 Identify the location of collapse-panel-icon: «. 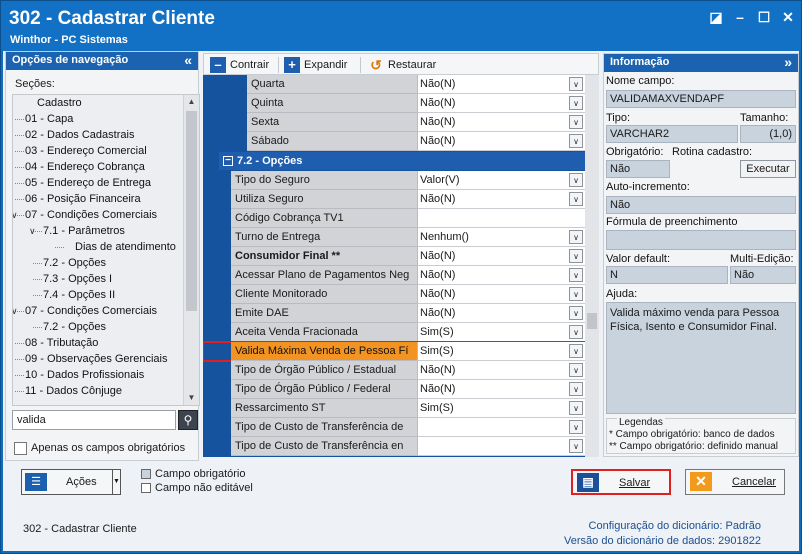
(188, 60).